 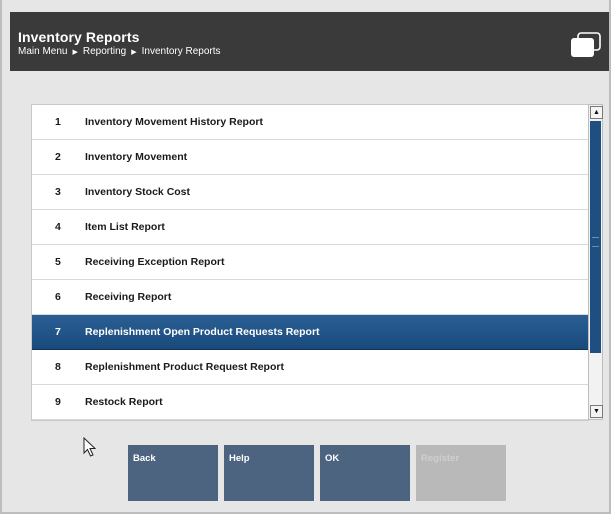 What do you see at coordinates (310, 122) in the screenshot?
I see `list-item: 1 Inventory Movement History Report` at bounding box center [310, 122].